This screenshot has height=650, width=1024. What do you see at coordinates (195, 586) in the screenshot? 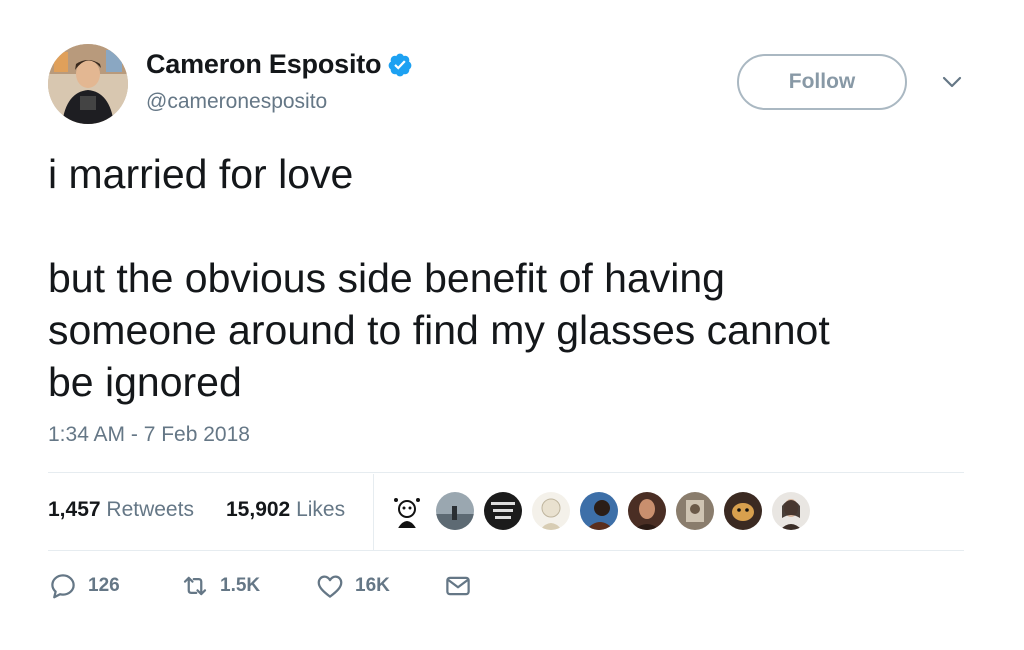
I see `retweet-icon` at bounding box center [195, 586].